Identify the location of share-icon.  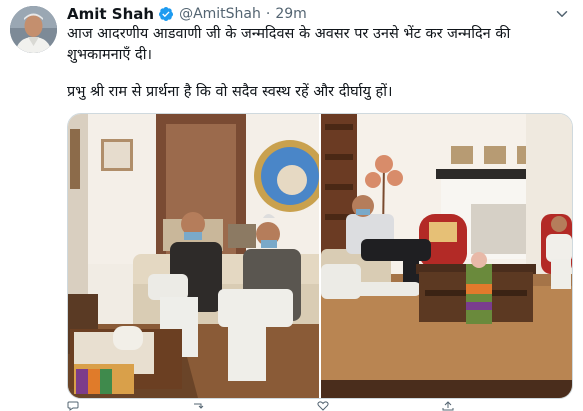
(448, 406).